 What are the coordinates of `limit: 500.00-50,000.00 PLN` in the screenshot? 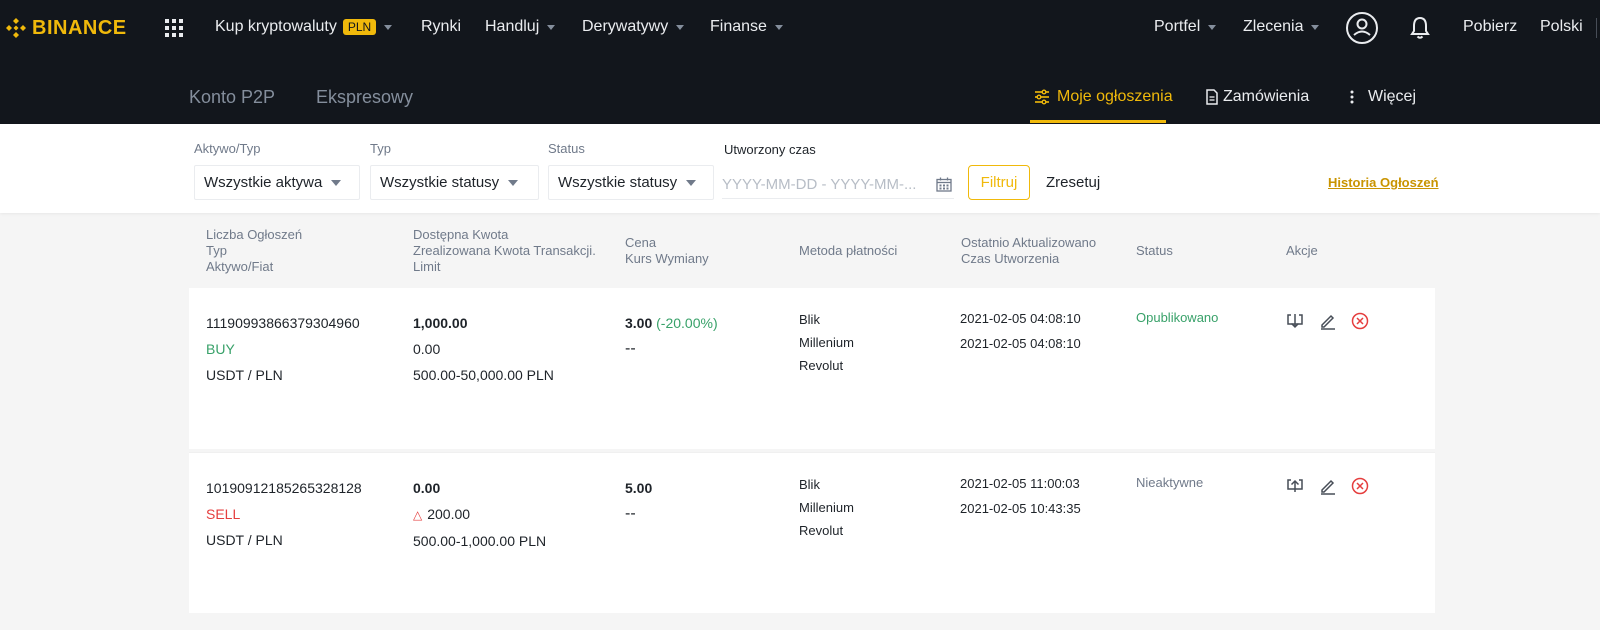 It's located at (483, 375).